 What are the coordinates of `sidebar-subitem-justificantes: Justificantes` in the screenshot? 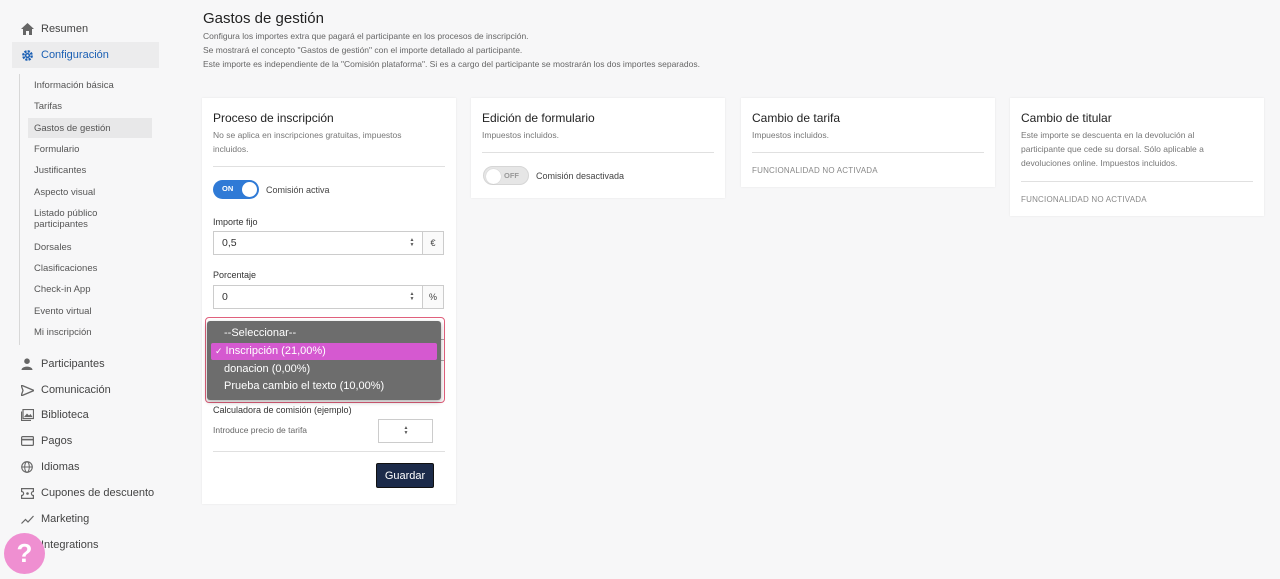 It's located at (60, 170).